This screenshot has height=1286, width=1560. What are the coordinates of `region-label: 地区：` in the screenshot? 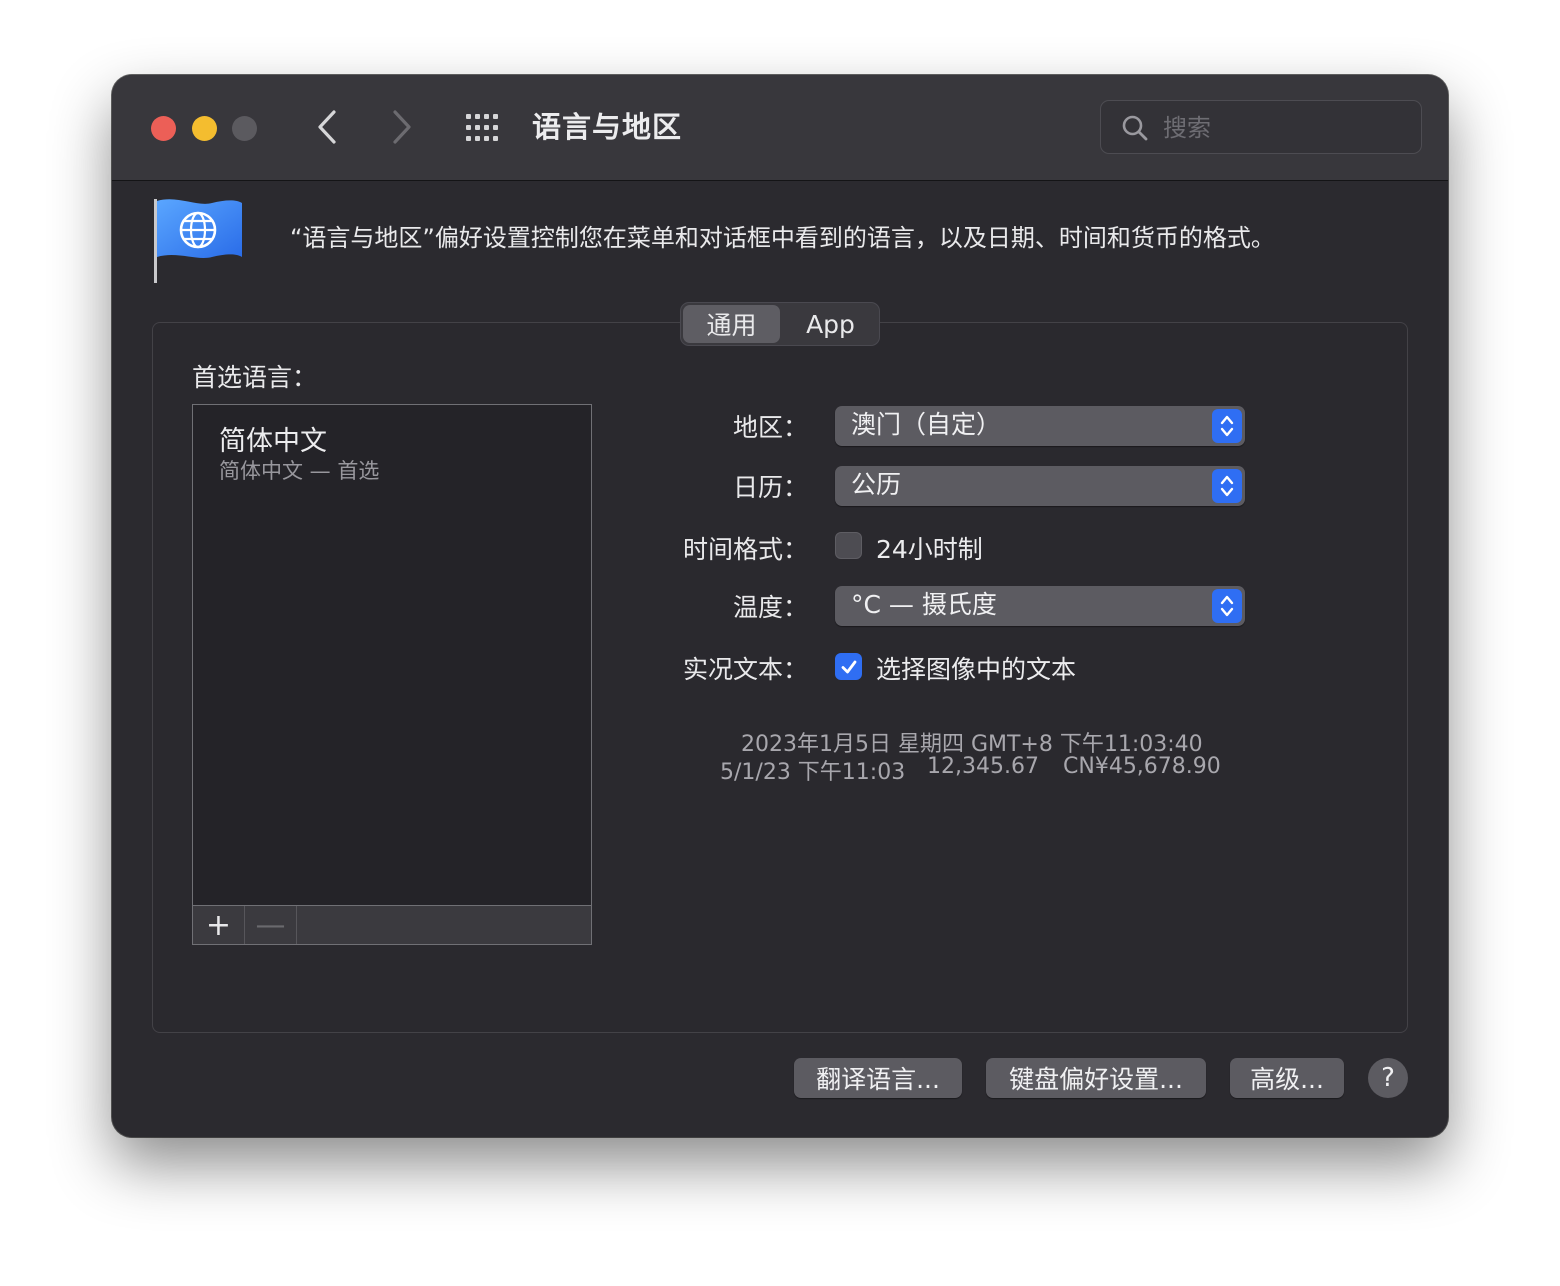 It's located at (770, 427).